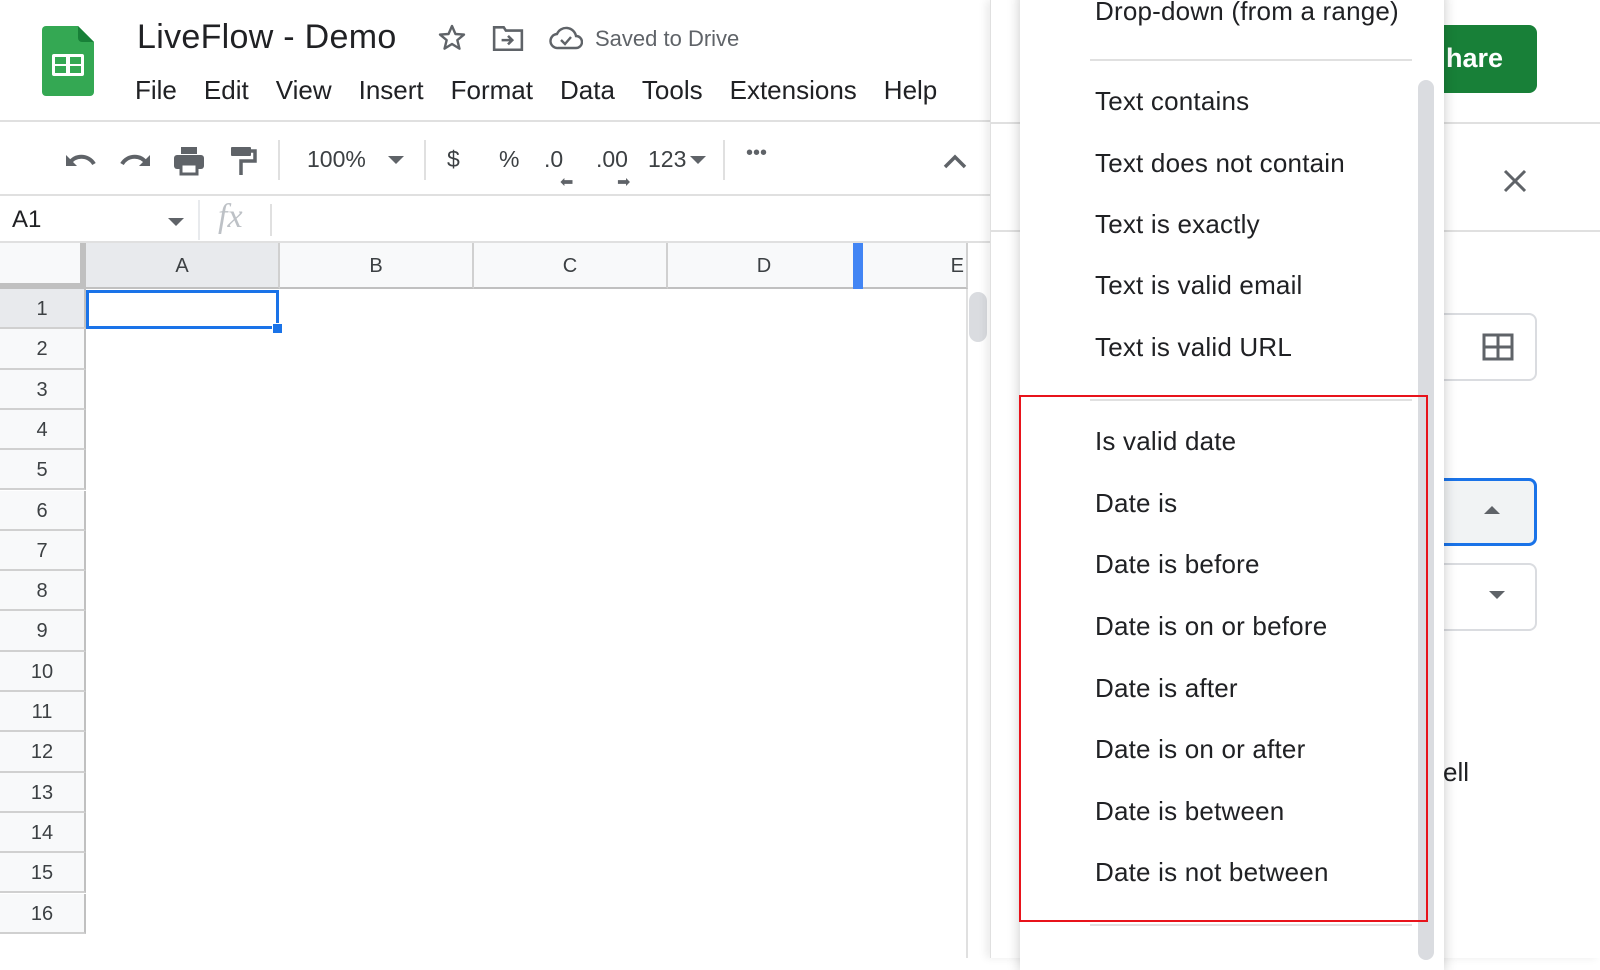 The width and height of the screenshot is (1600, 970). I want to click on column-header-b: B, so click(377, 266).